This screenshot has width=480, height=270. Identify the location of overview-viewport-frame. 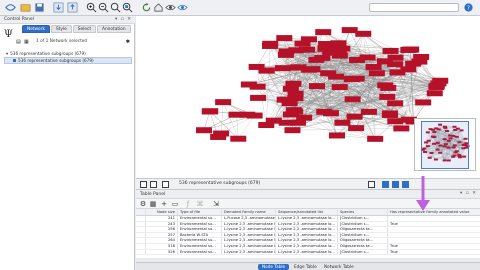
(445, 145).